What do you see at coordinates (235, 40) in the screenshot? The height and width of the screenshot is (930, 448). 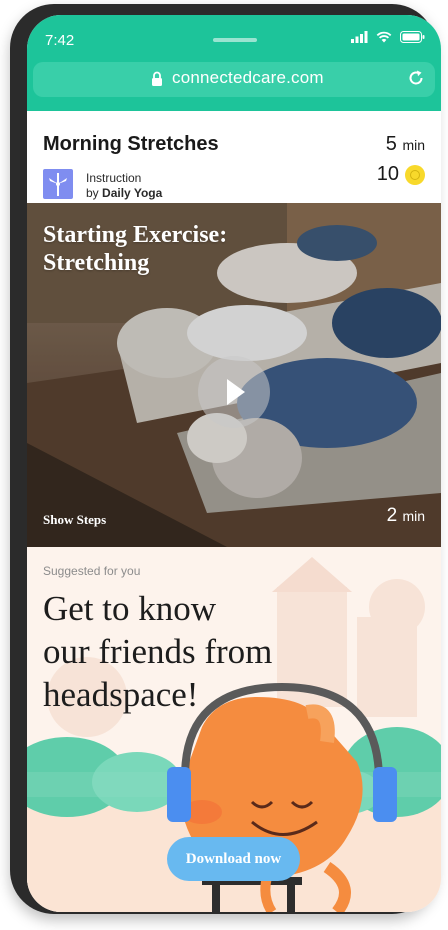 I see `home-indicator` at bounding box center [235, 40].